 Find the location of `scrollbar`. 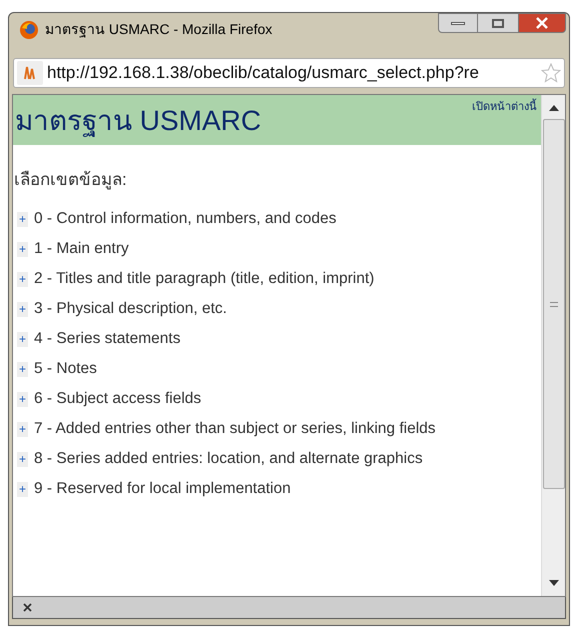

scrollbar is located at coordinates (553, 345).